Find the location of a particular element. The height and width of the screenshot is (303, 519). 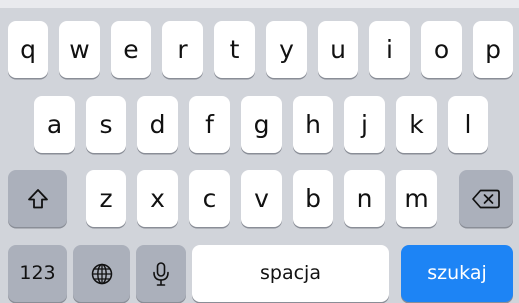

key-e: e is located at coordinates (131, 49).